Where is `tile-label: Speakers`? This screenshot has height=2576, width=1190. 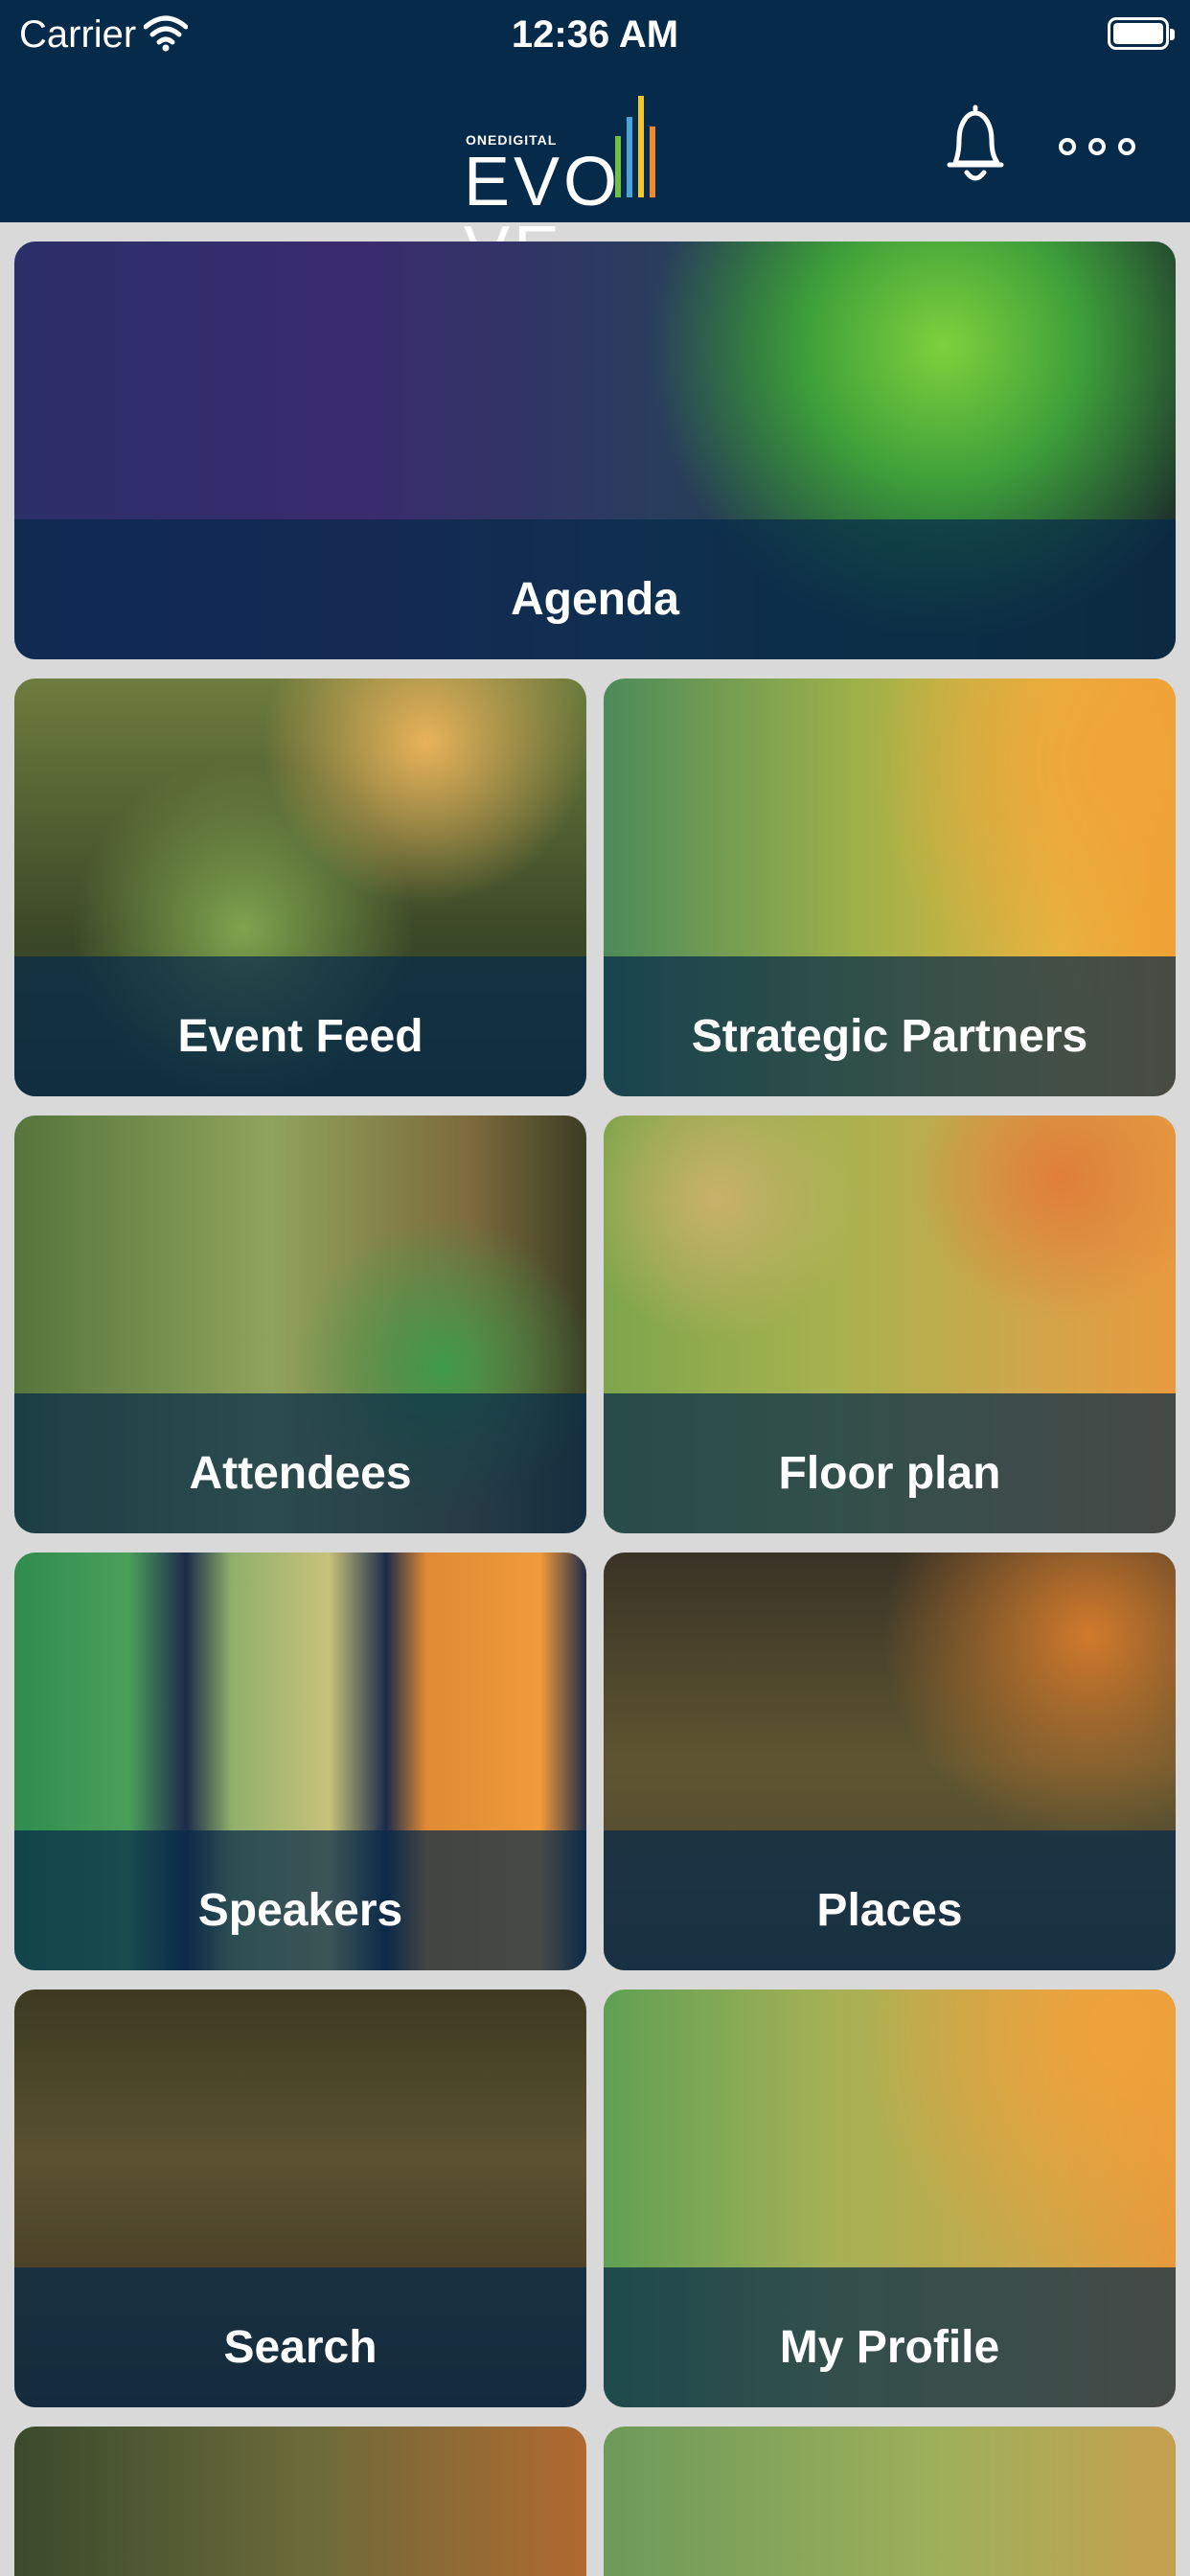
tile-label: Speakers is located at coordinates (300, 1910).